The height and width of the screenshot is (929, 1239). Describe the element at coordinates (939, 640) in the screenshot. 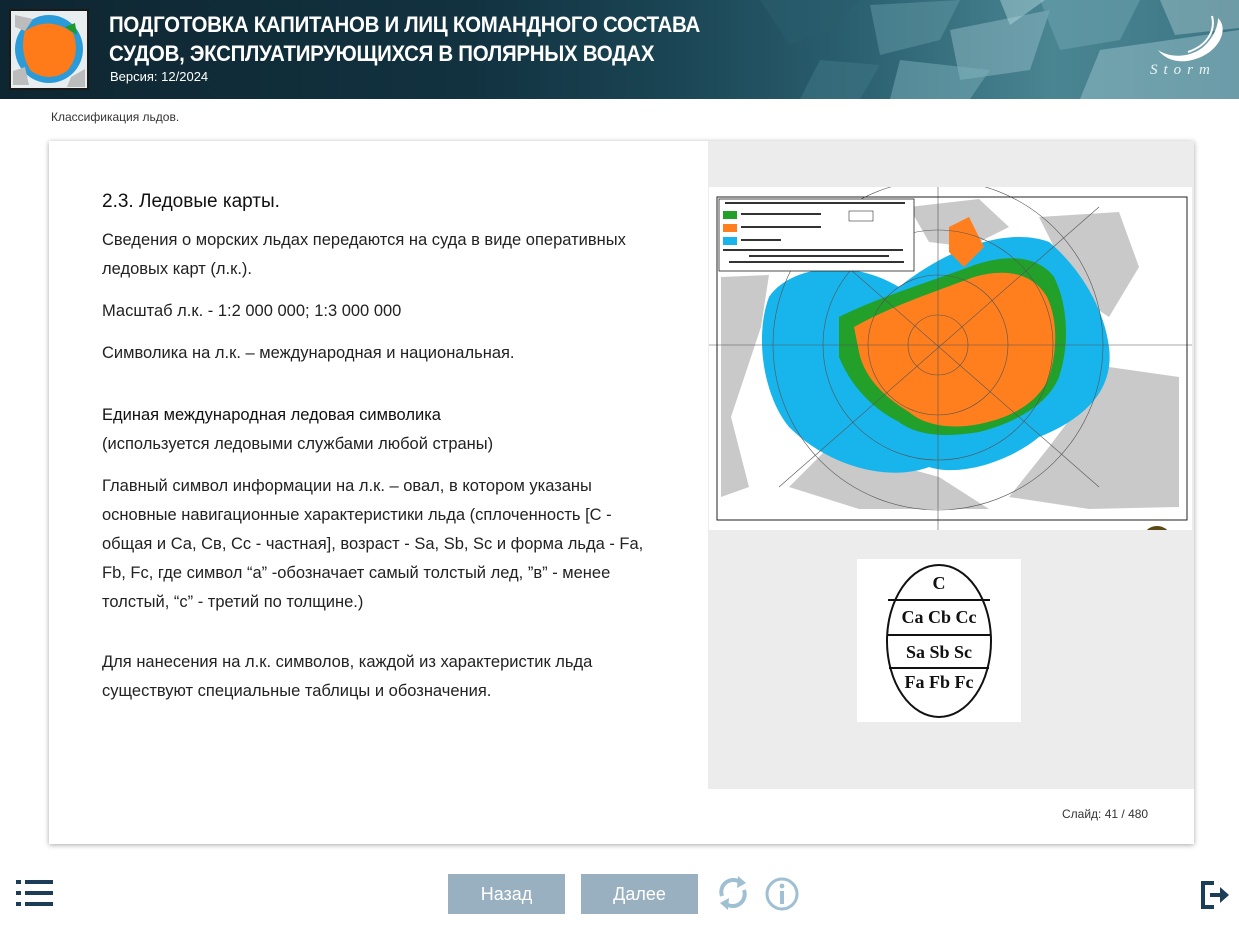

I see `ice-symbol-oval: C Ca Cb Cc Sa Sb Sc Fa Fb Fc` at that location.